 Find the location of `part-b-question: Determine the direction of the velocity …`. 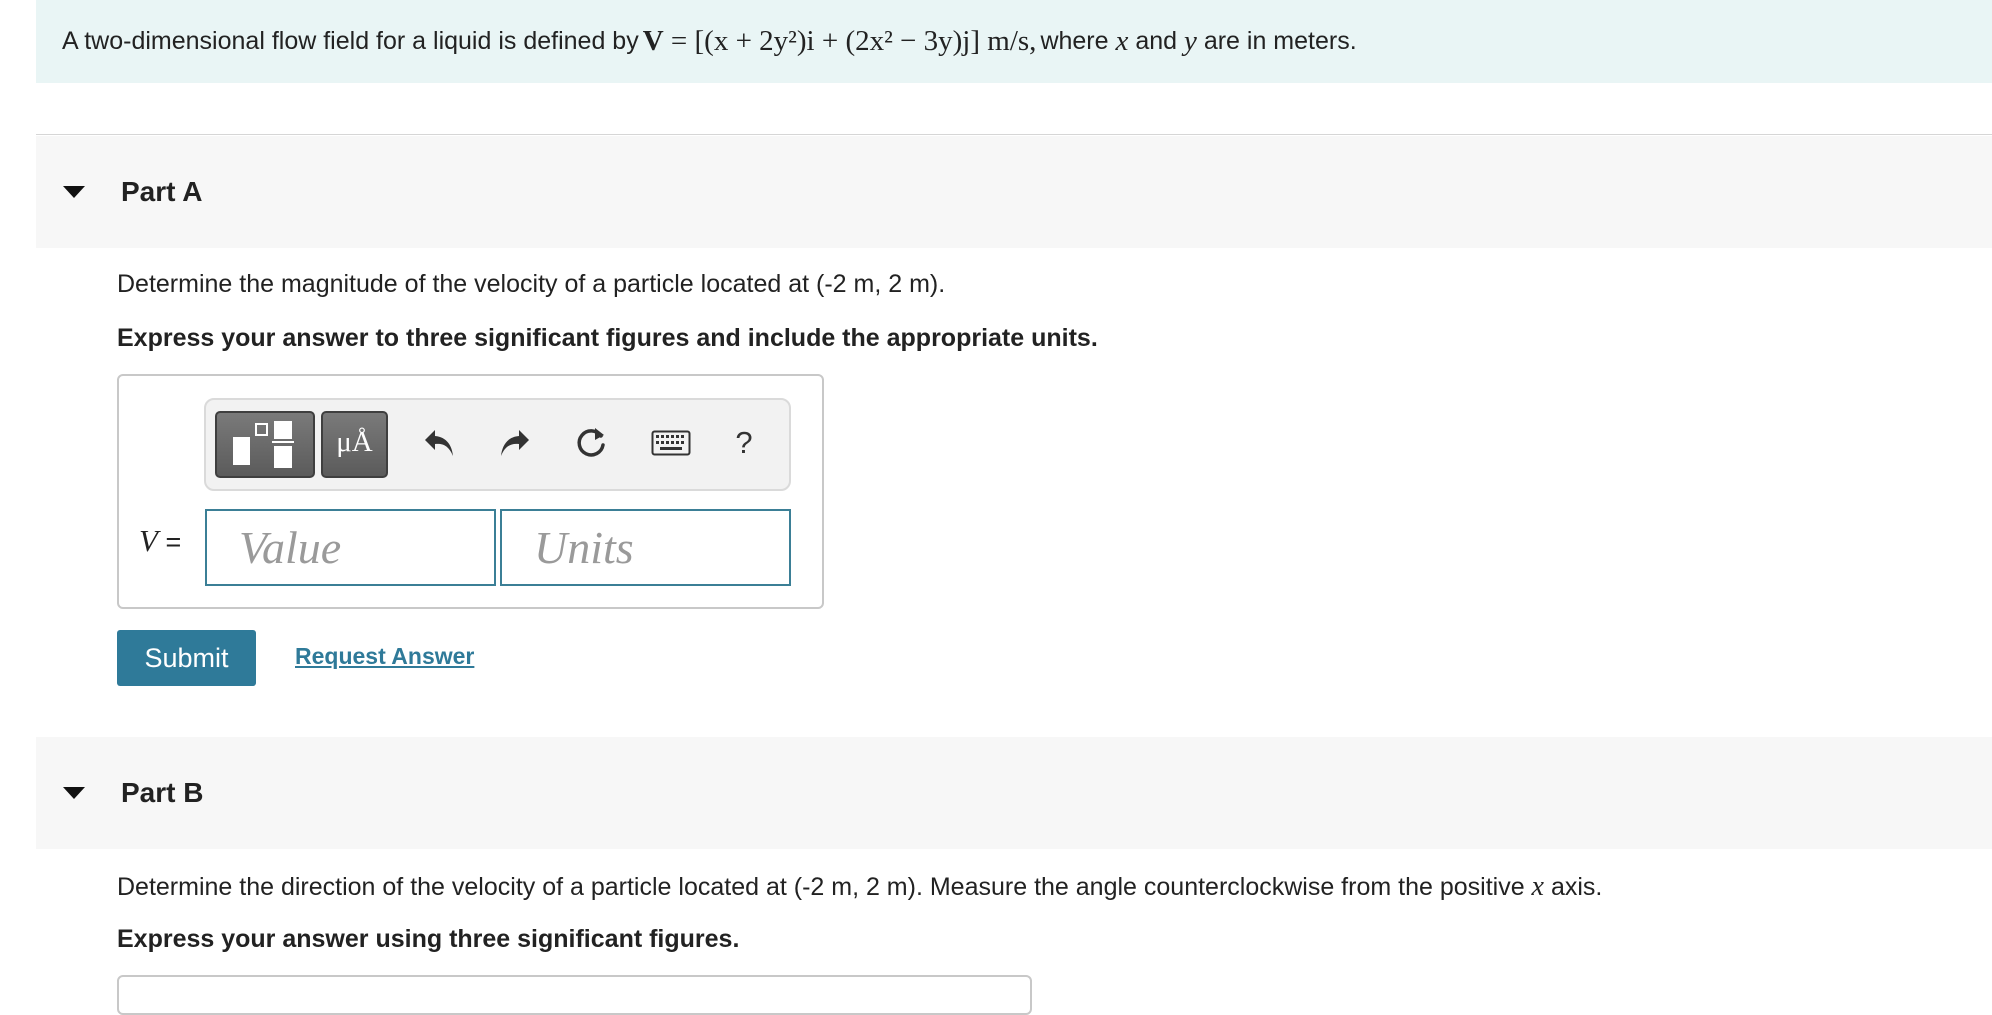

part-b-question: Determine the direction of the velocity … is located at coordinates (859, 887).